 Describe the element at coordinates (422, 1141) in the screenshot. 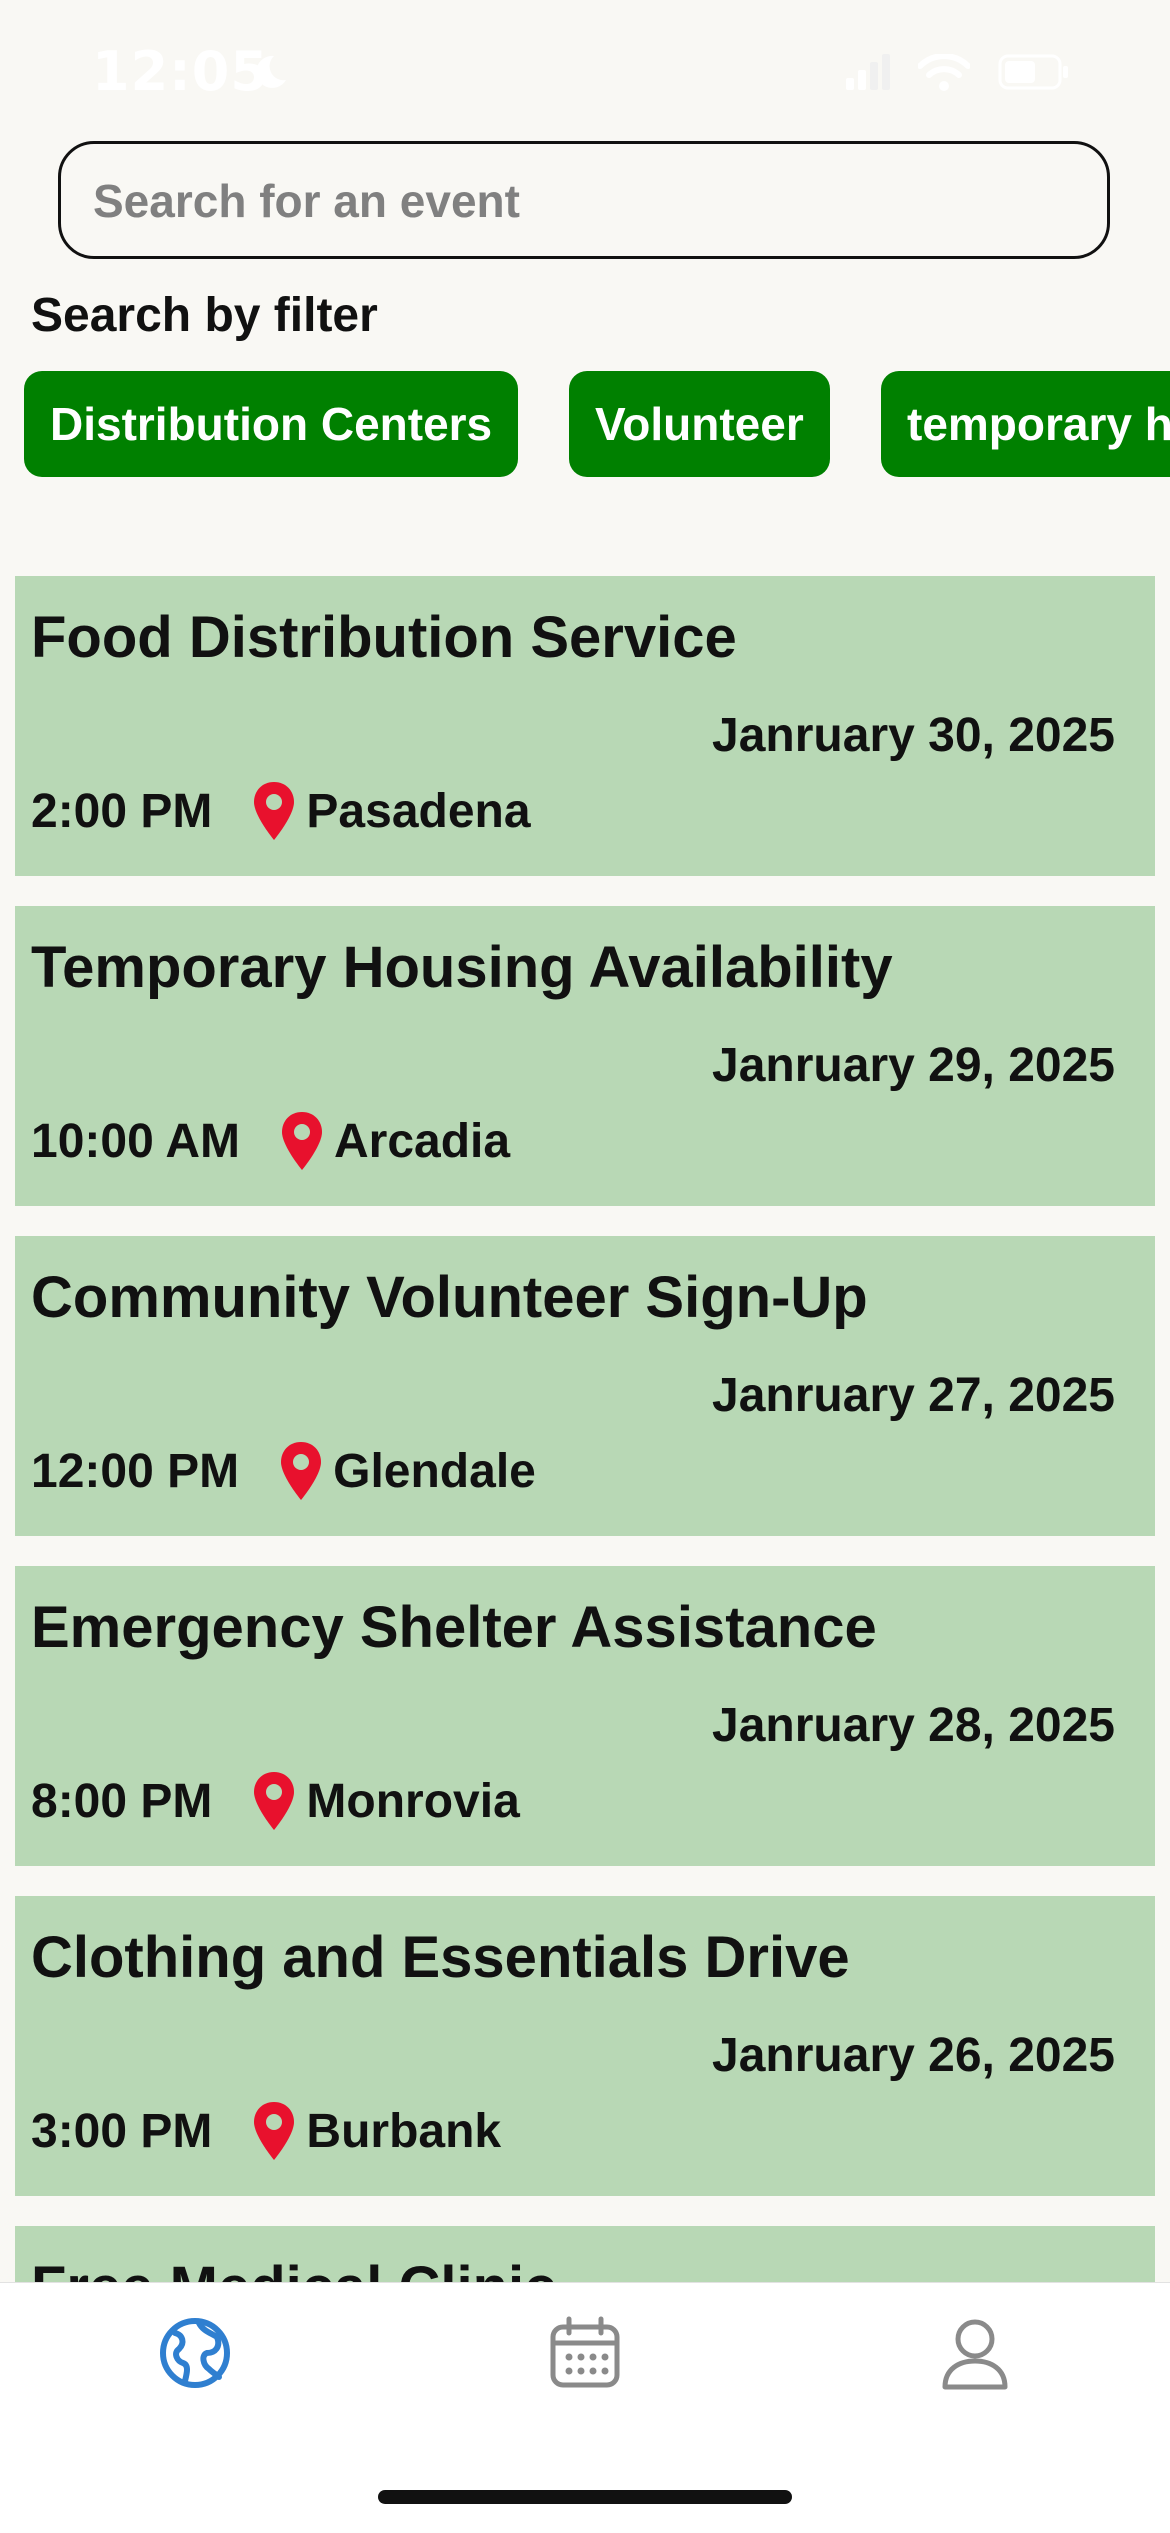

I see `event-location: Arcadia` at that location.